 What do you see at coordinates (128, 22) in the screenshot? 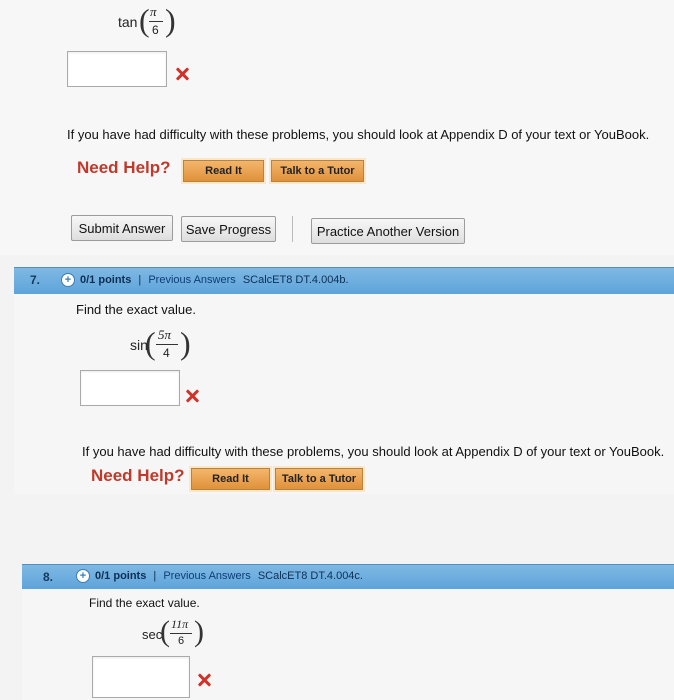
I see `function-name: tan` at bounding box center [128, 22].